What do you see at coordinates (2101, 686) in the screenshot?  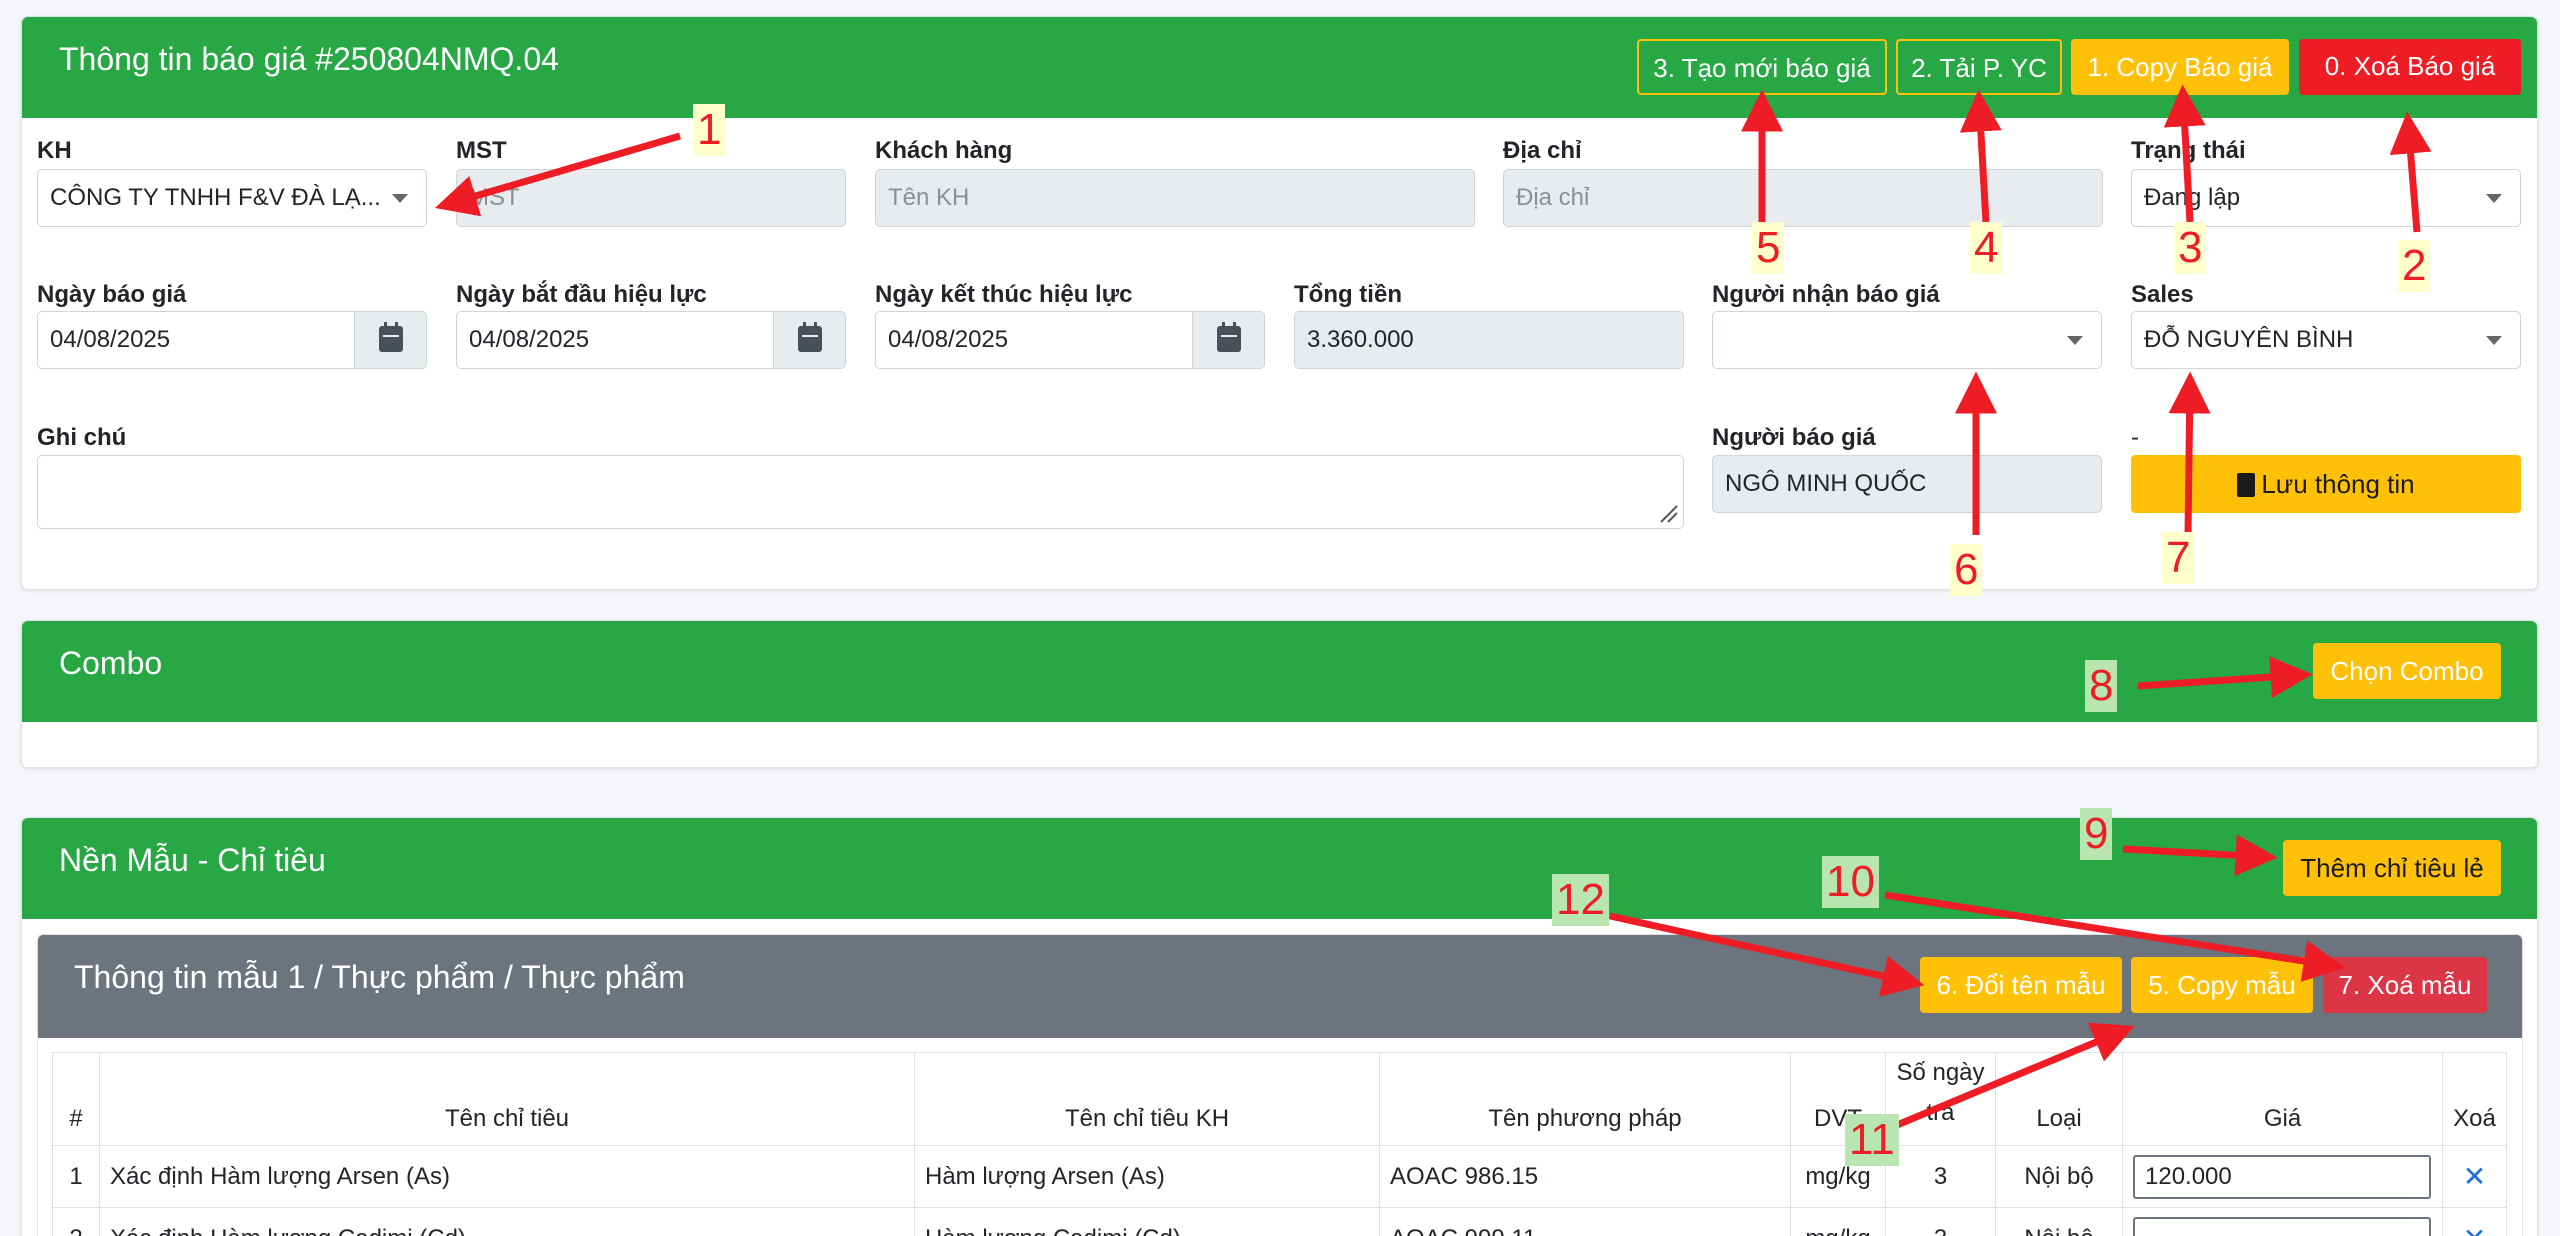 I see `annotation-8: 8` at bounding box center [2101, 686].